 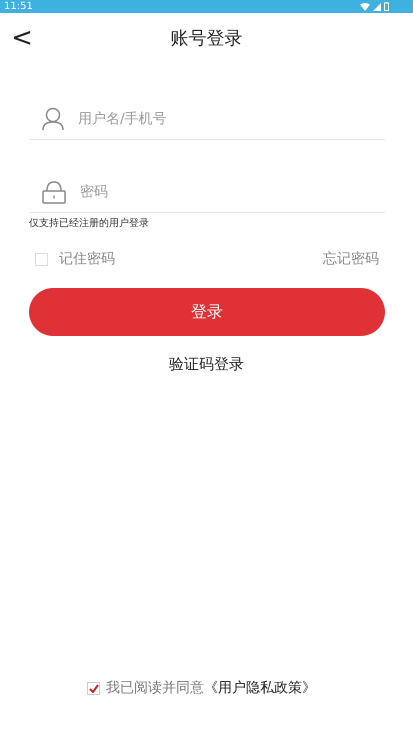 I want to click on status-time: 11:51, so click(x=18, y=6).